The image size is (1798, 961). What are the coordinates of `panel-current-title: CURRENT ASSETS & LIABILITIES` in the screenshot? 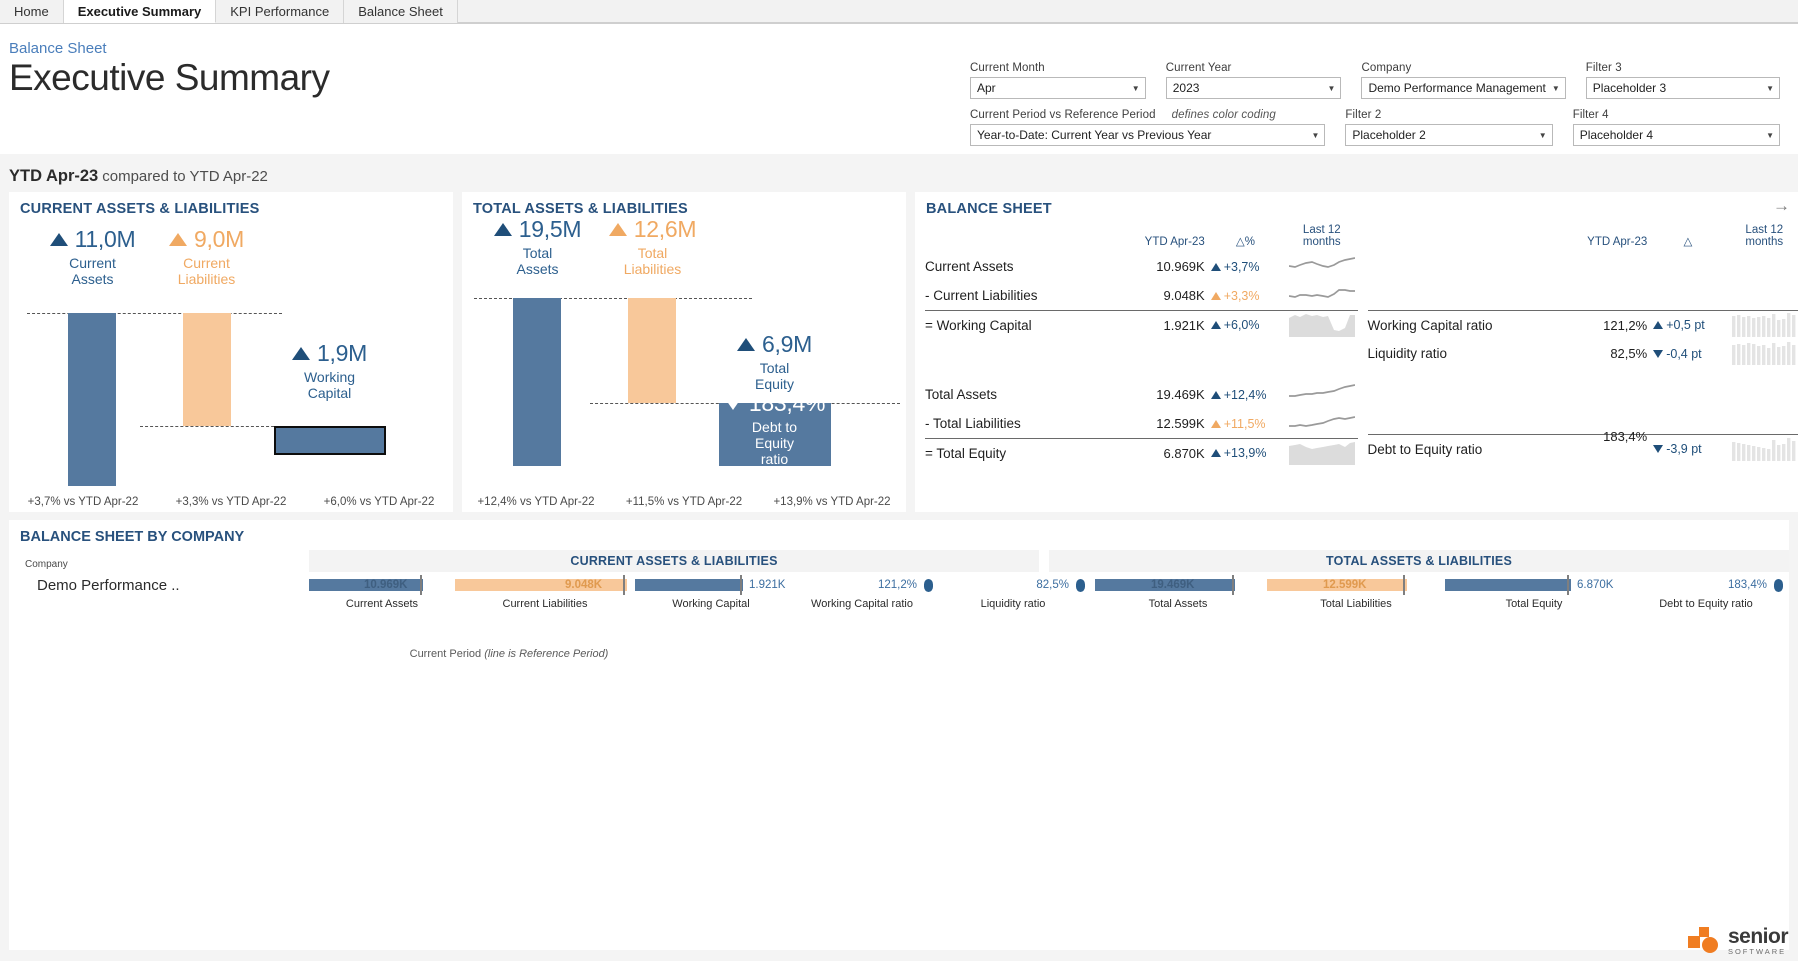 It's located at (140, 209).